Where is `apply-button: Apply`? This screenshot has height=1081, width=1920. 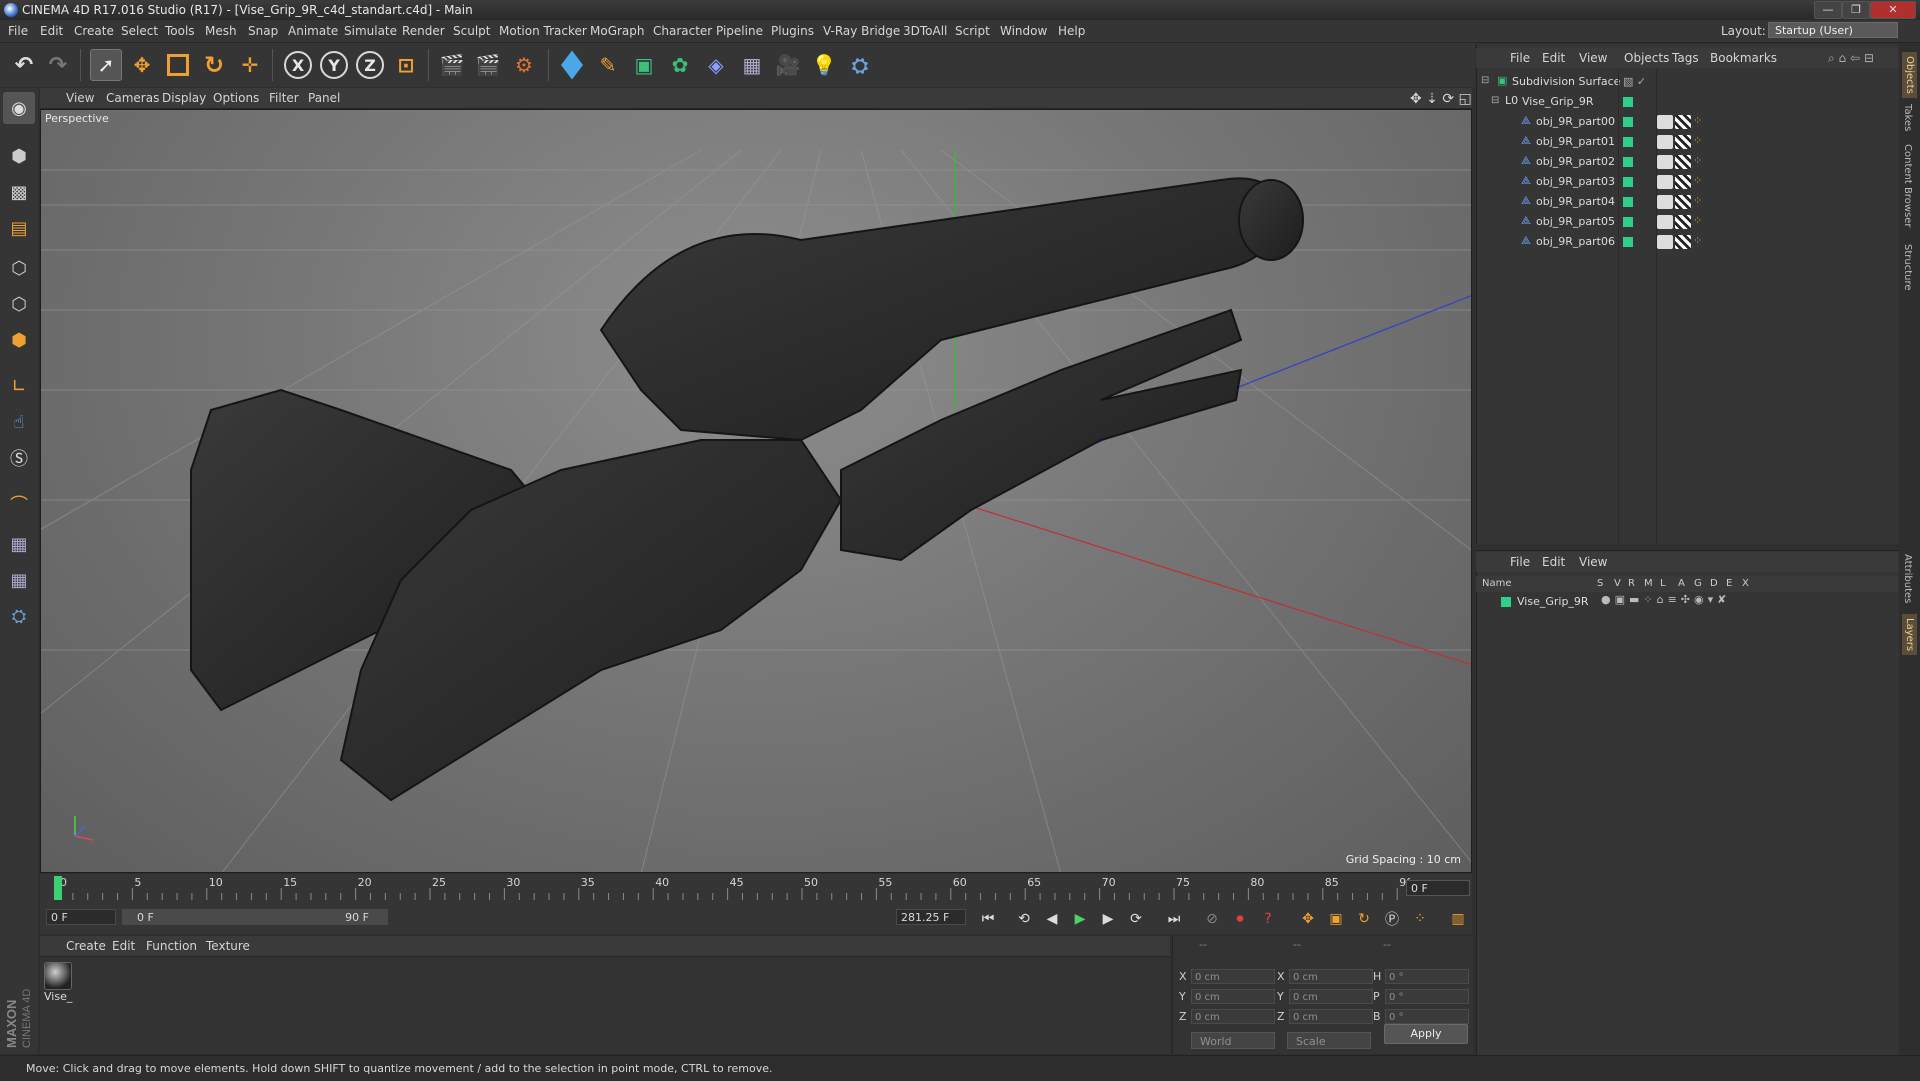
apply-button: Apply is located at coordinates (1426, 1034).